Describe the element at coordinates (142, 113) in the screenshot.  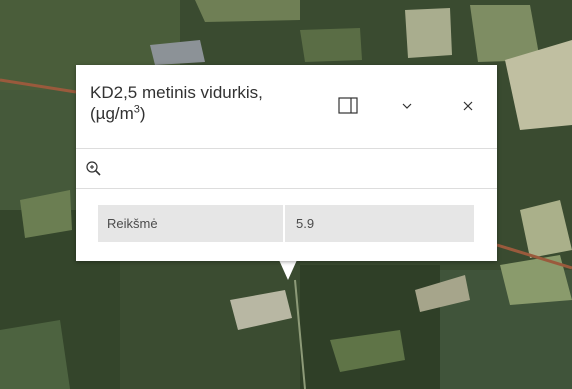
I see `popup-title-unit-close: )` at that location.